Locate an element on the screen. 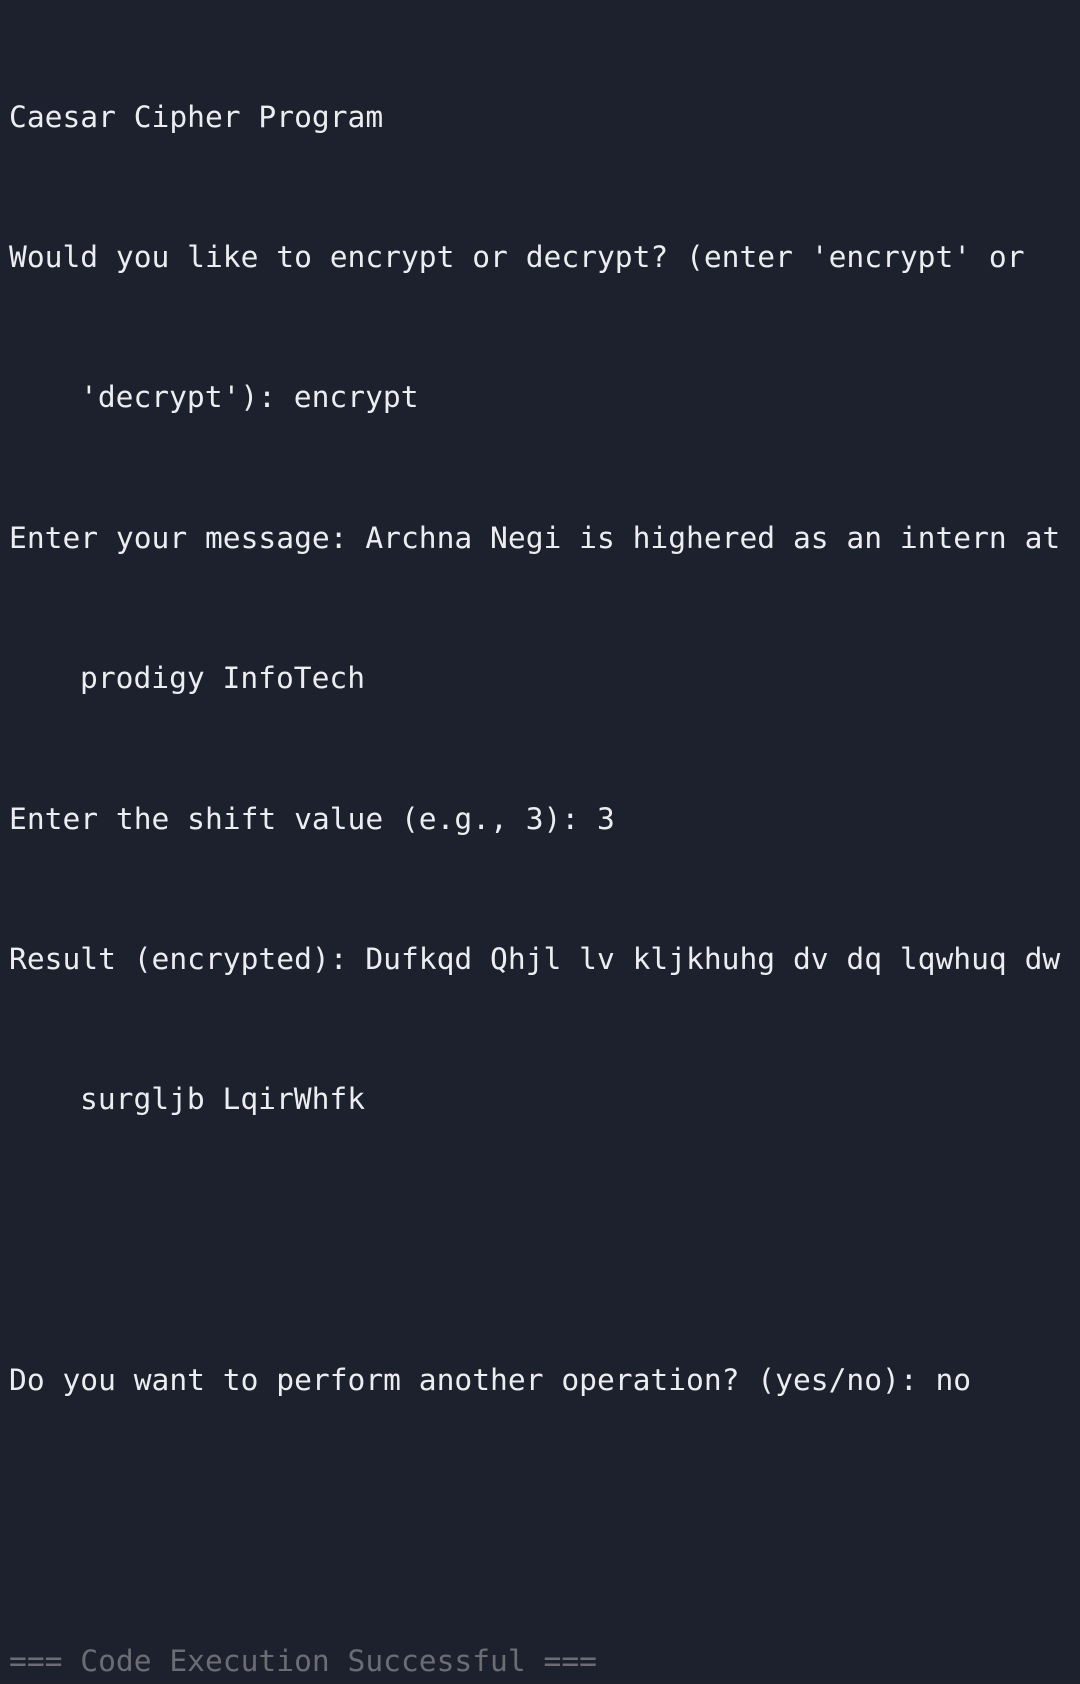 The height and width of the screenshot is (1684, 1080). execution-status-line: === Code Execution Successful === is located at coordinates (303, 1660).